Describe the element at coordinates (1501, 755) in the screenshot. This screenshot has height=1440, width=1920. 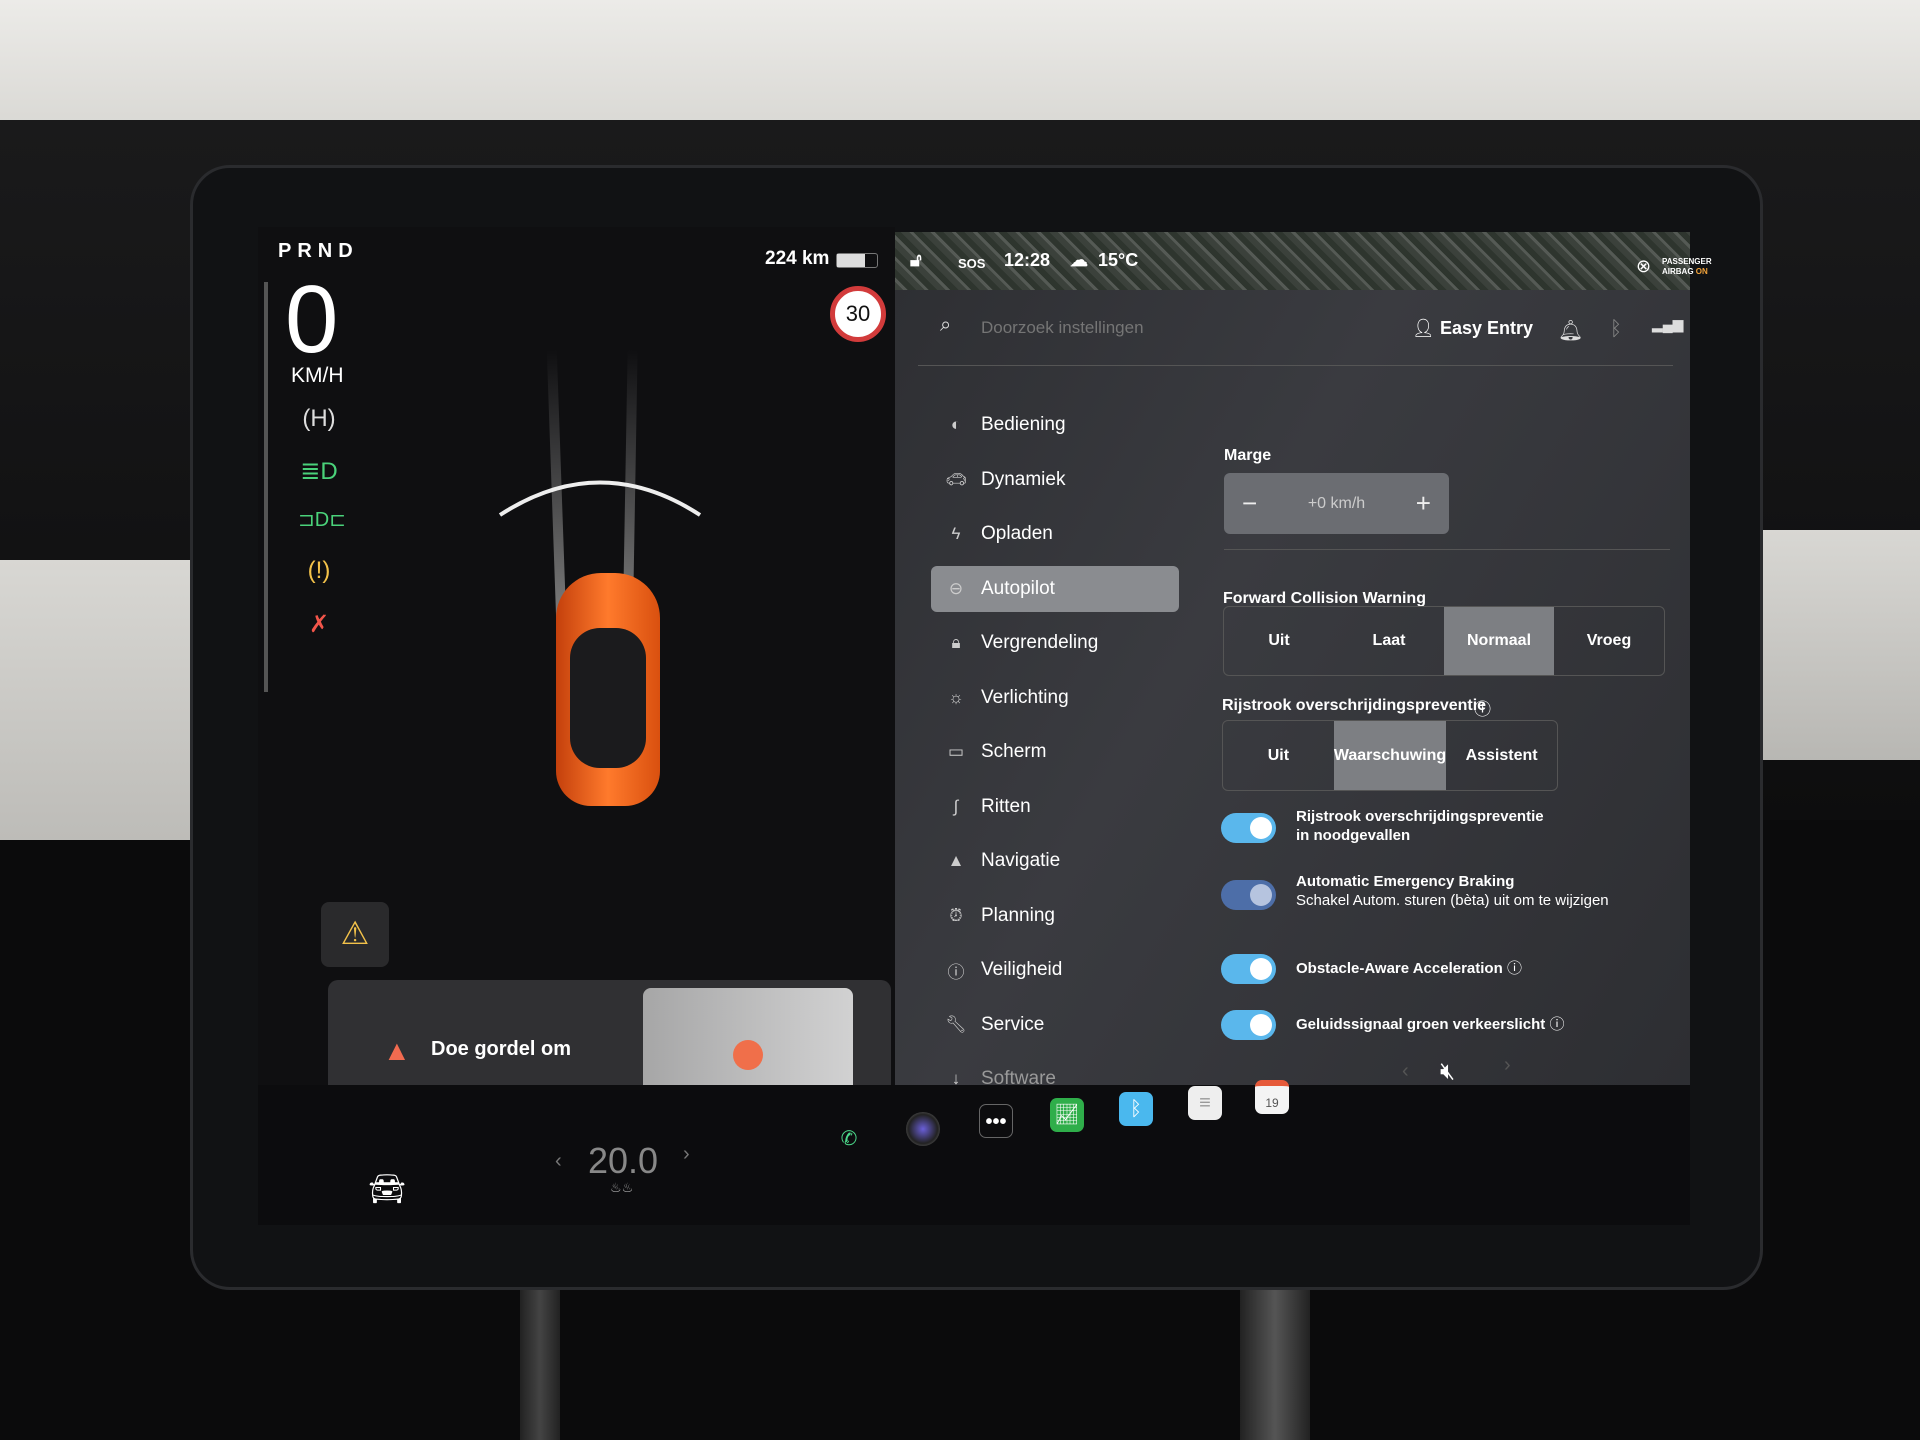
I see `ldp-option-assistent: Assistent` at that location.